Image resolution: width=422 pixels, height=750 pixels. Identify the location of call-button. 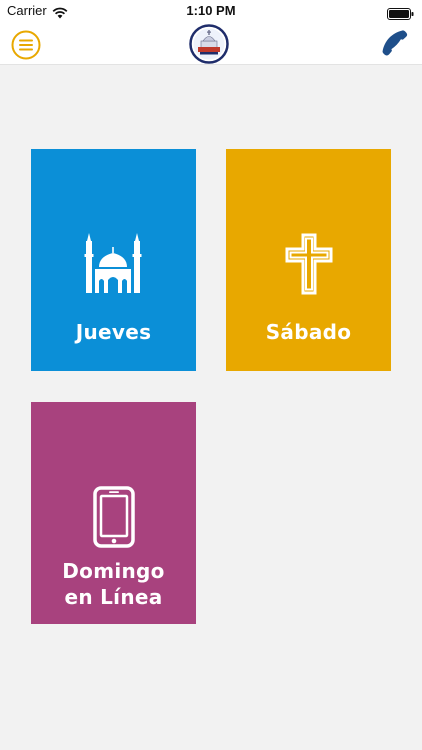
(394, 44).